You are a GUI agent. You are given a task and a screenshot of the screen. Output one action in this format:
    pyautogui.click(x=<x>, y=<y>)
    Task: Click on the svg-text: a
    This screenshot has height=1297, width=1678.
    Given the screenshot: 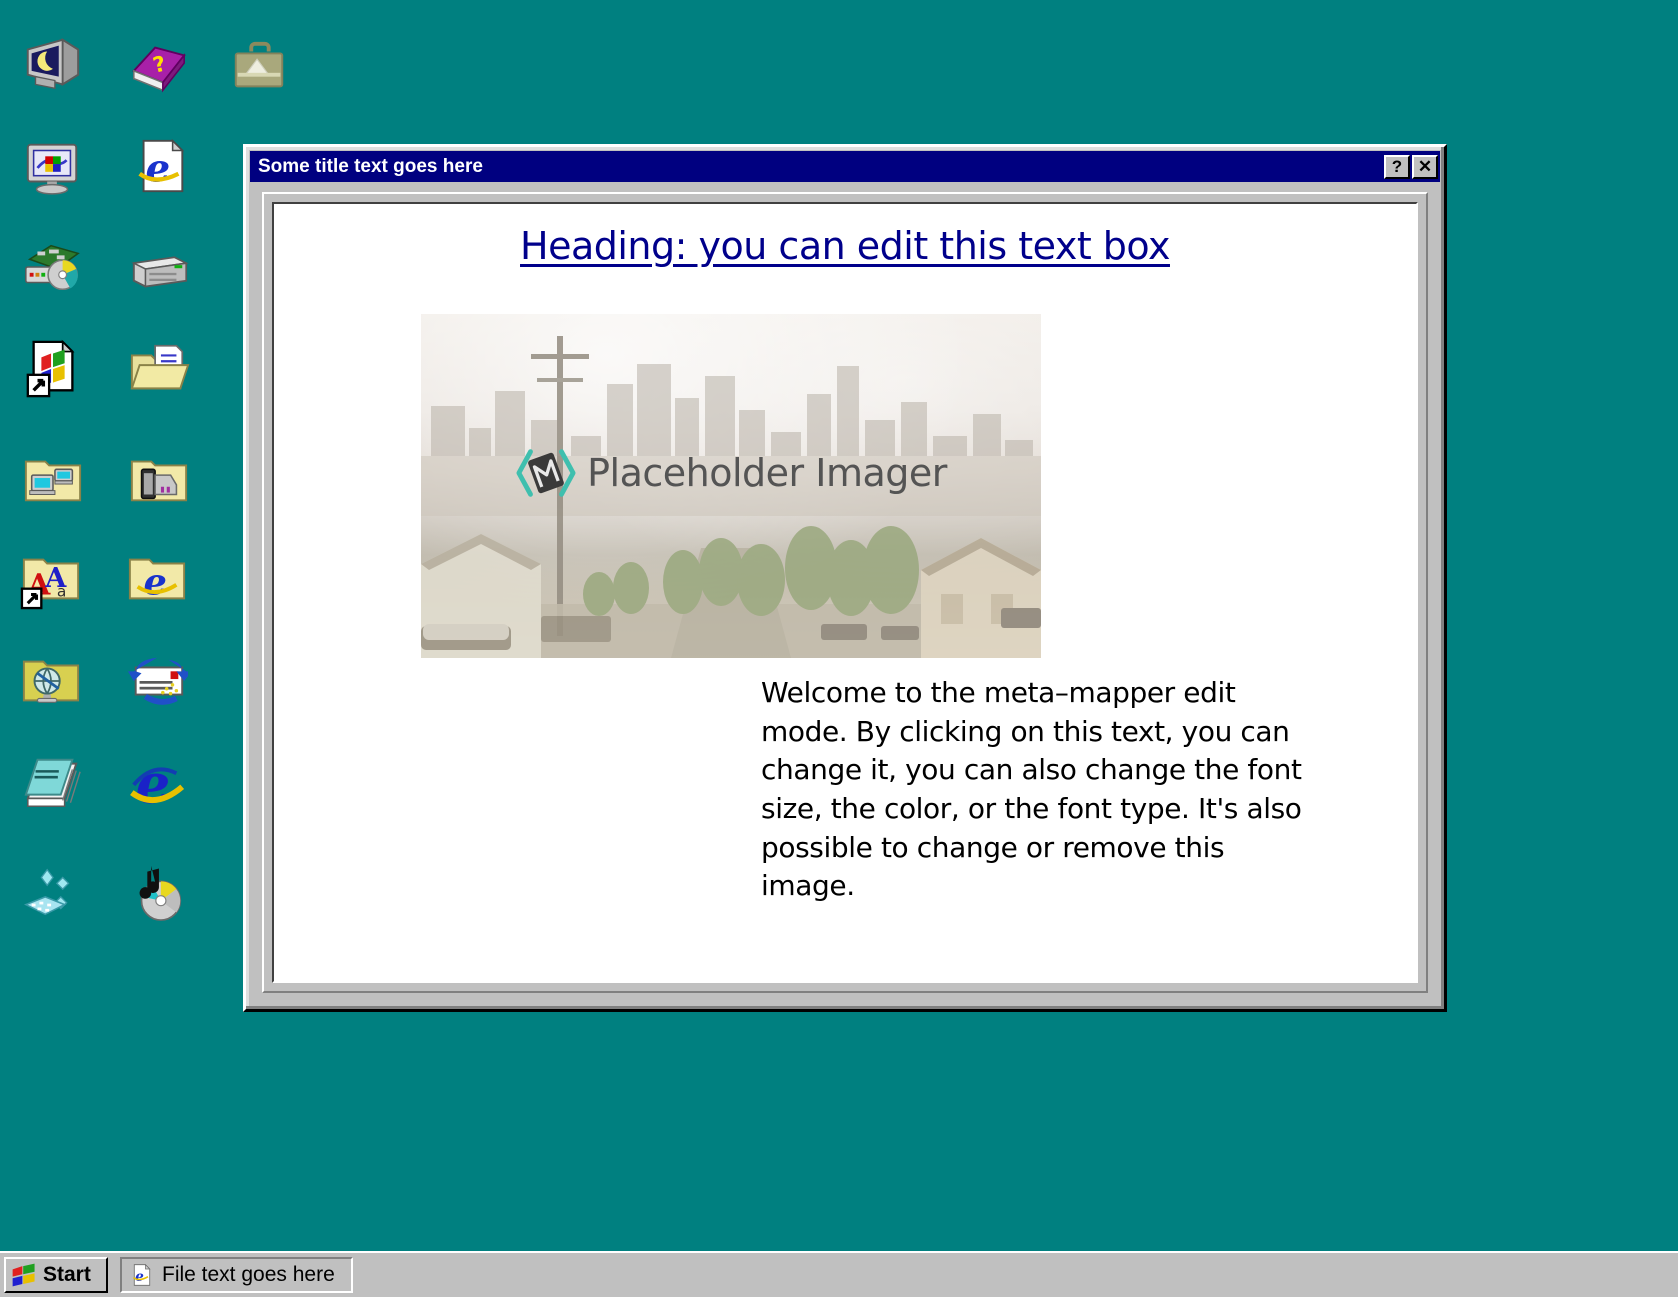 What is the action you would take?
    pyautogui.click(x=62, y=591)
    